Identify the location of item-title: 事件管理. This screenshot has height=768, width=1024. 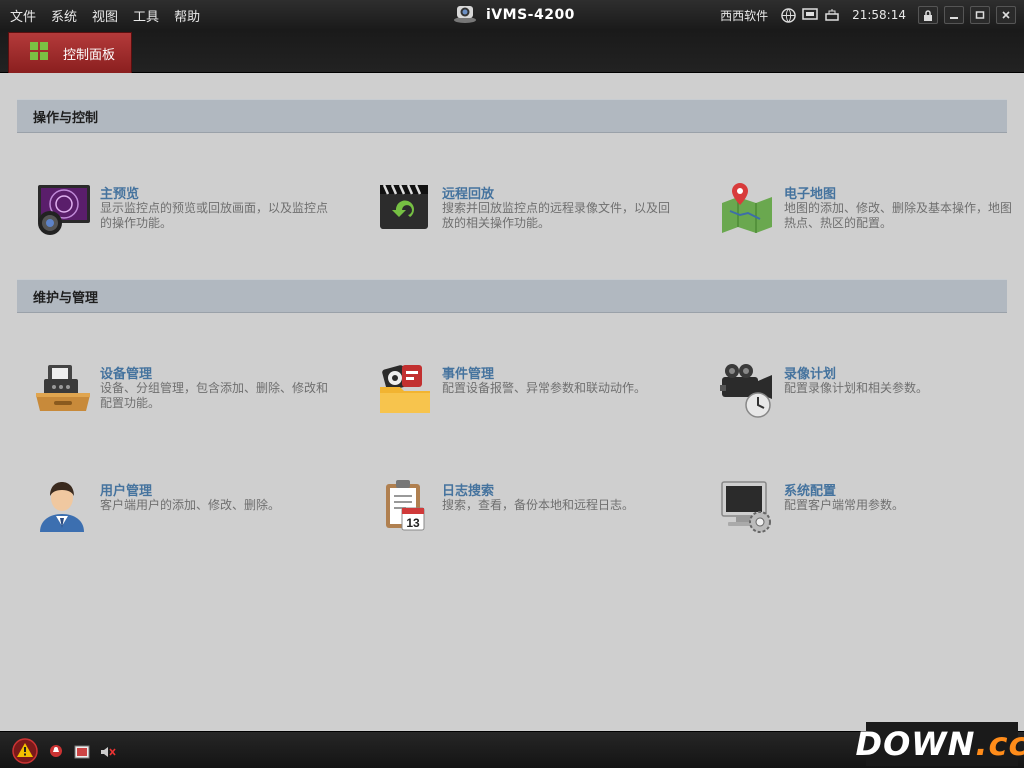
(468, 374).